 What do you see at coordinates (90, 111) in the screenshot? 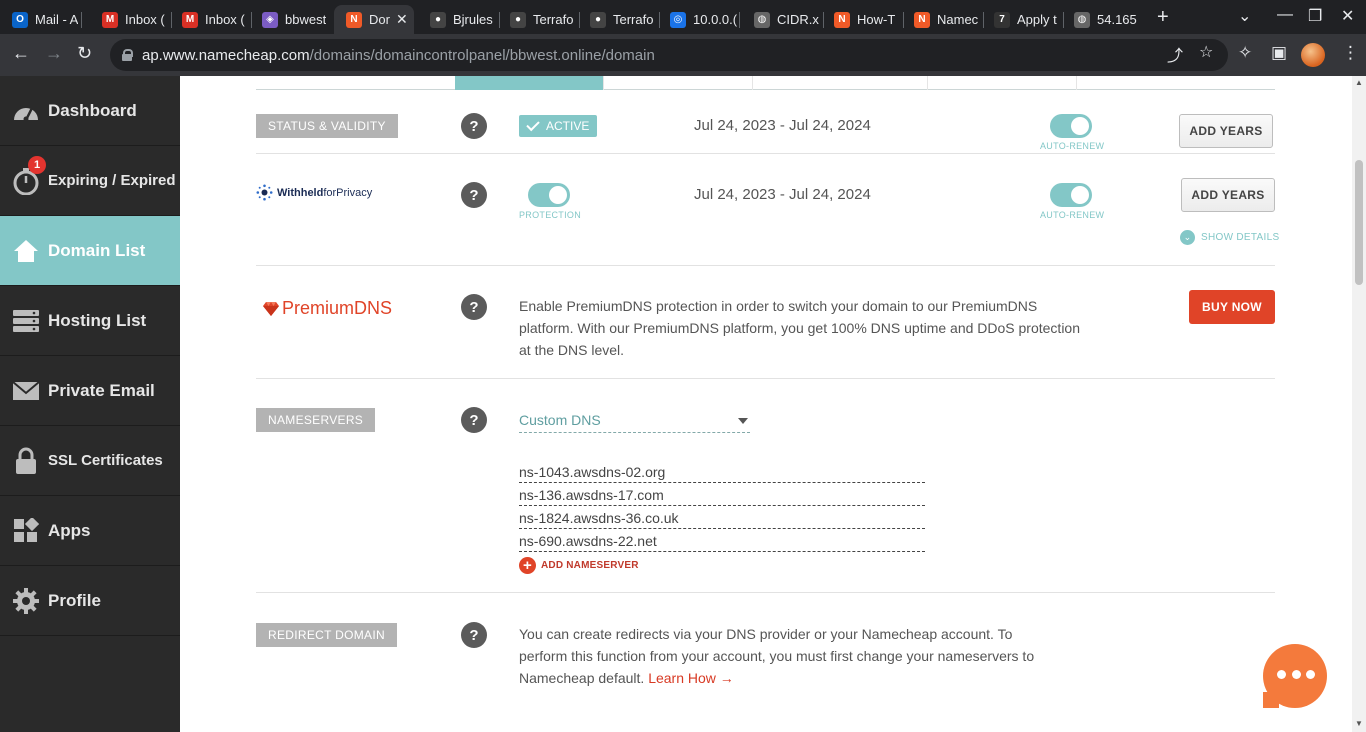
I see `sidebar-item-dashboard: Dashboard` at bounding box center [90, 111].